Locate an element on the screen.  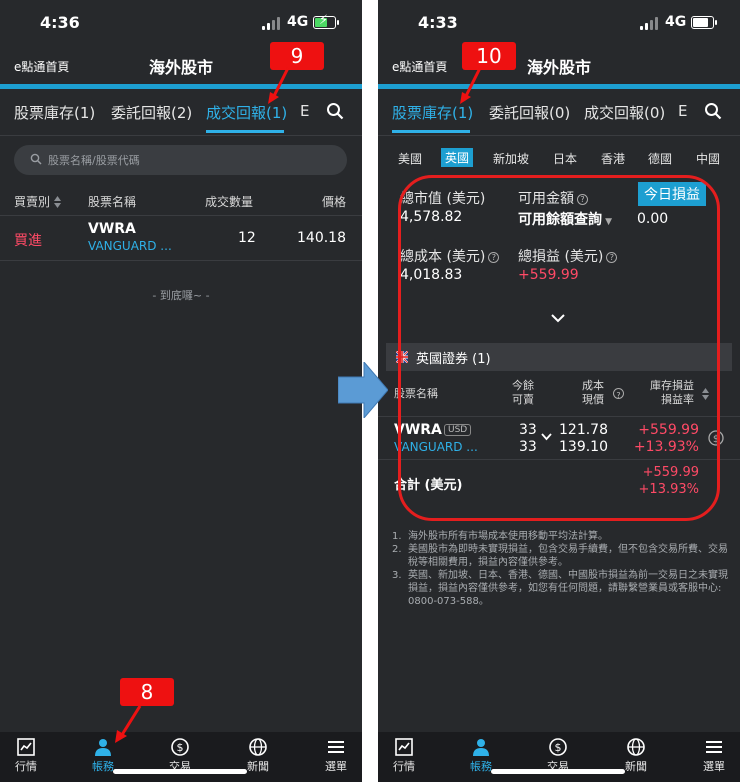
search-bar is located at coordinates (180, 160).